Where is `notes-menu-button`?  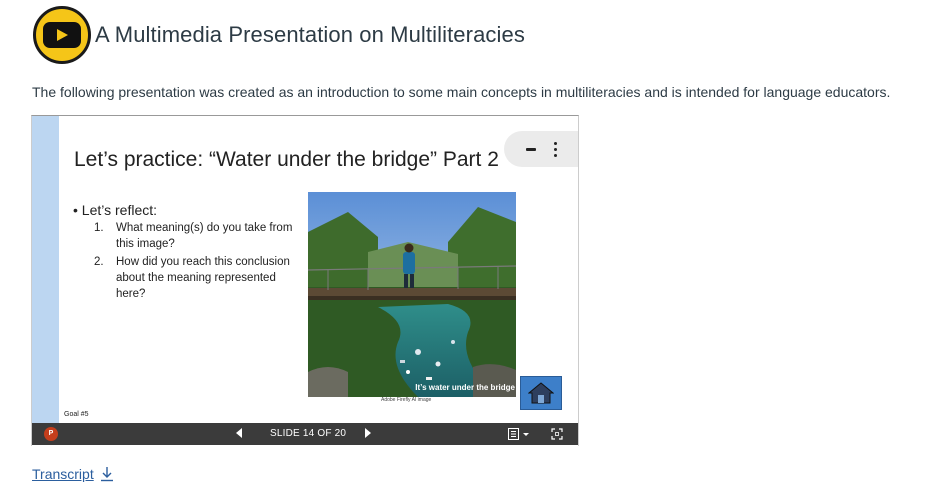 notes-menu-button is located at coordinates (519, 435).